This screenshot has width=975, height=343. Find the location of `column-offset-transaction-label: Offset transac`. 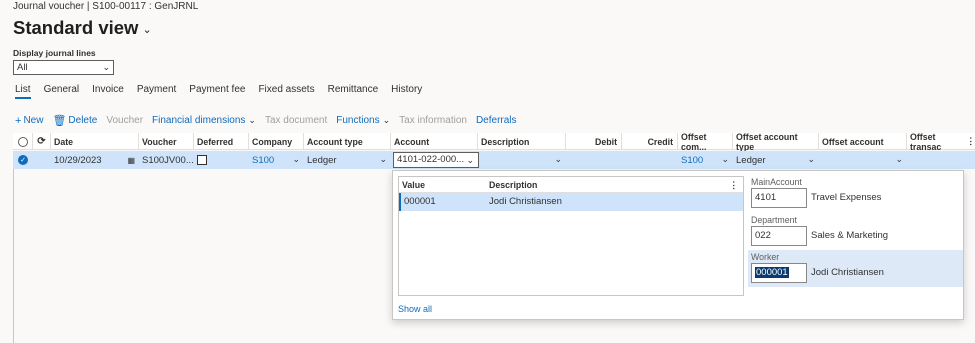

column-offset-transaction-label: Offset transac is located at coordinates (926, 141).